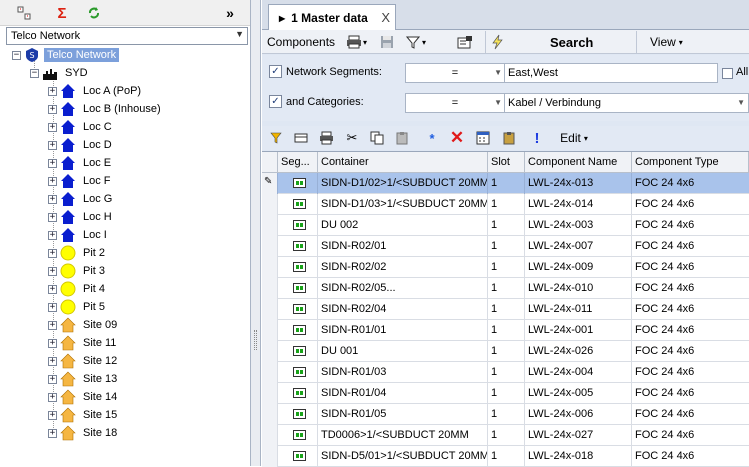  I want to click on tree-node-location: + Loc H, so click(81, 217).